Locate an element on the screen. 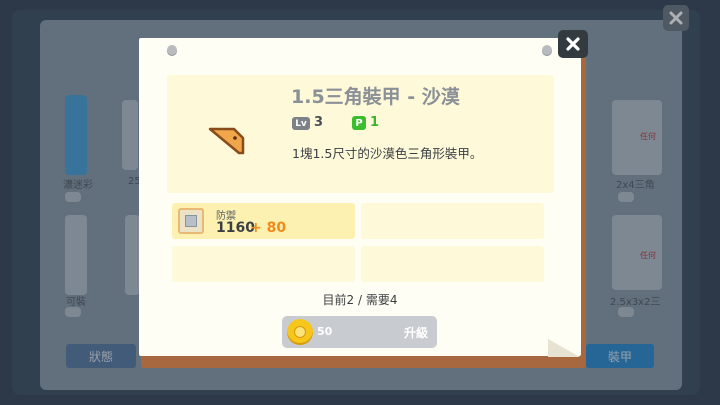  page-curl is located at coordinates (564, 348).